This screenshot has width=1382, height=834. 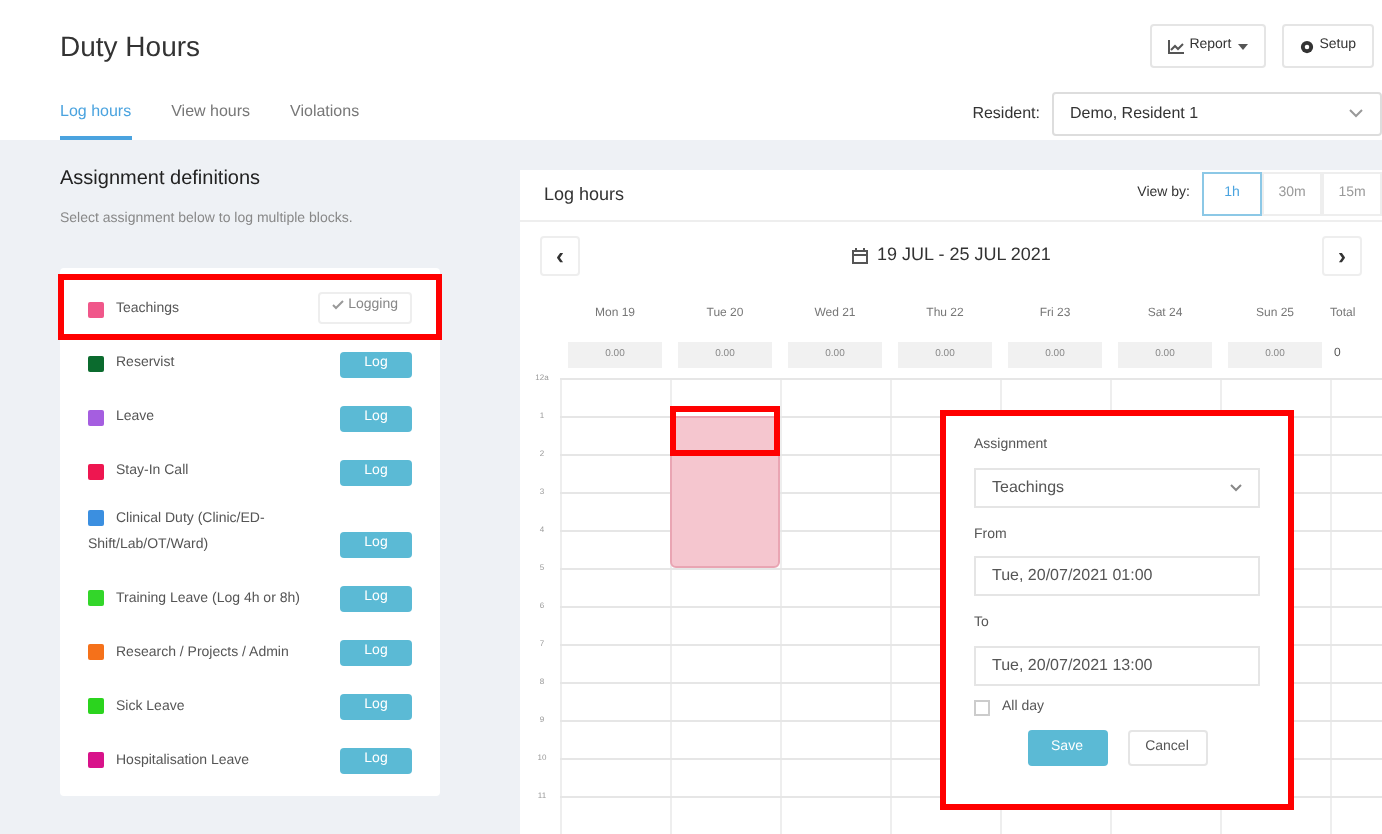 What do you see at coordinates (1175, 46) in the screenshot?
I see `chart-icon` at bounding box center [1175, 46].